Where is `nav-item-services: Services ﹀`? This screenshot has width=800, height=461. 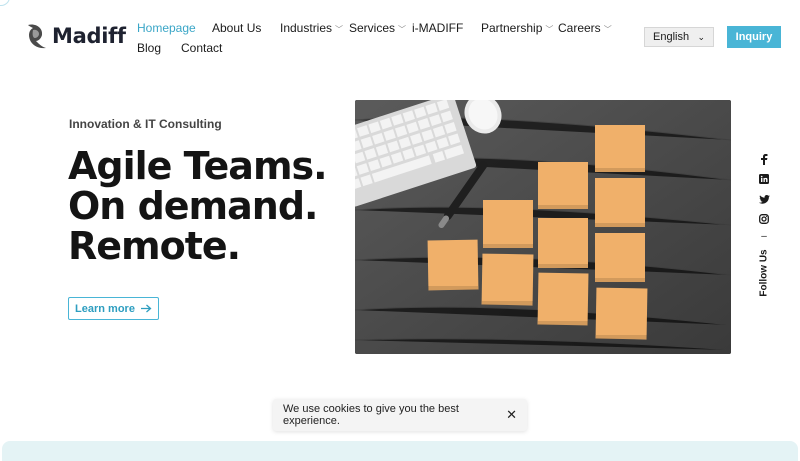 nav-item-services: Services ﹀ is located at coordinates (377, 28).